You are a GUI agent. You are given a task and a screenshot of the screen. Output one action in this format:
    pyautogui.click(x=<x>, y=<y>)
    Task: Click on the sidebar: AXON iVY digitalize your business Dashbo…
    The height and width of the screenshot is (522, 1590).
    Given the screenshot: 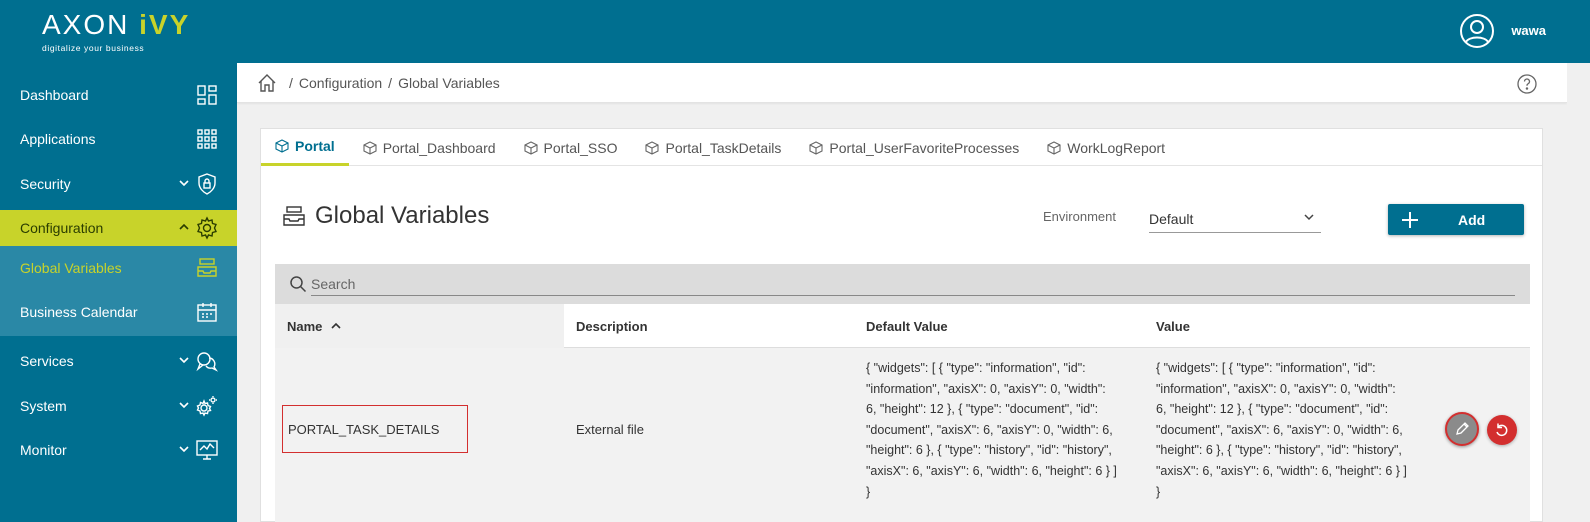 What is the action you would take?
    pyautogui.click(x=118, y=261)
    